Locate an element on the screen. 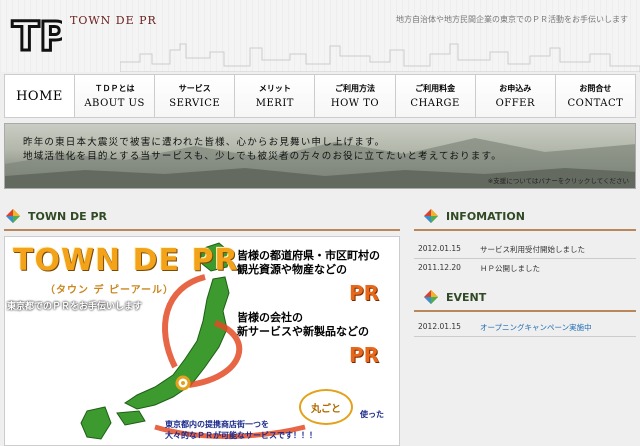  hero-reading: （タウン デ ピーアール） is located at coordinates (109, 290).